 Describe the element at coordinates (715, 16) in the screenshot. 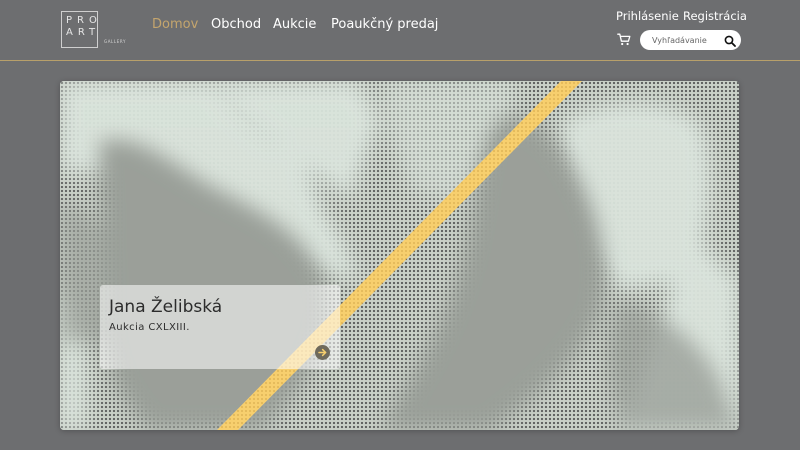

I see `register-link: Registrácia` at that location.